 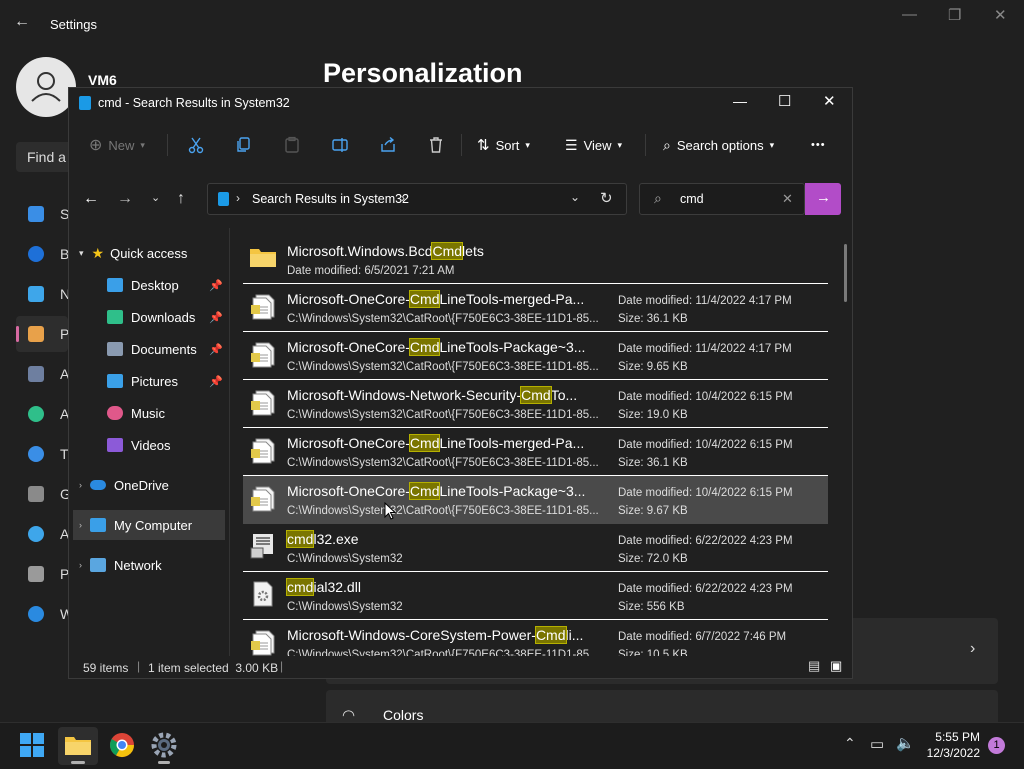 What do you see at coordinates (149, 525) in the screenshot?
I see `nav-my-computer: › My Computer` at bounding box center [149, 525].